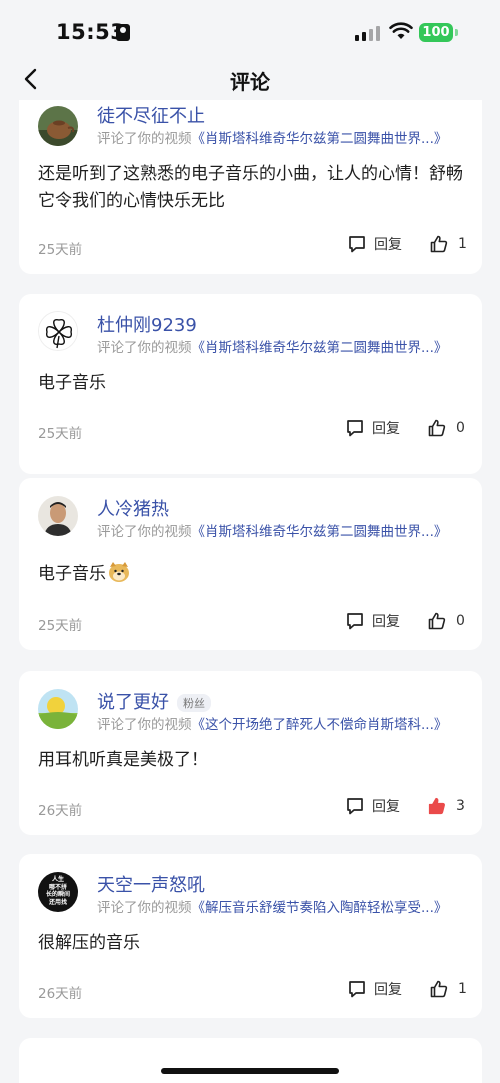  Describe the element at coordinates (133, 702) in the screenshot. I see `username-text: 说了更好` at that location.